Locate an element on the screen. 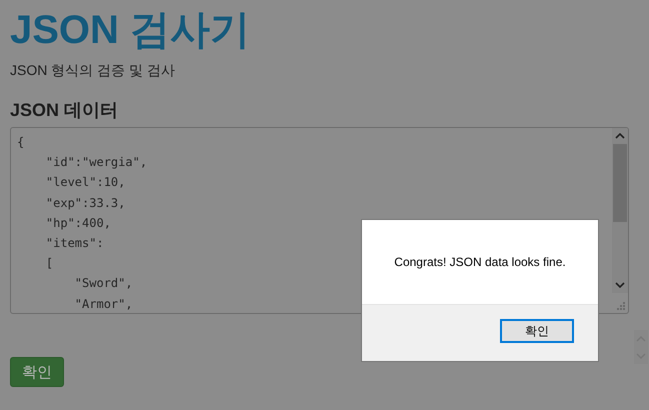 This screenshot has height=410, width=649. code-line: "Sword", is located at coordinates (103, 283).